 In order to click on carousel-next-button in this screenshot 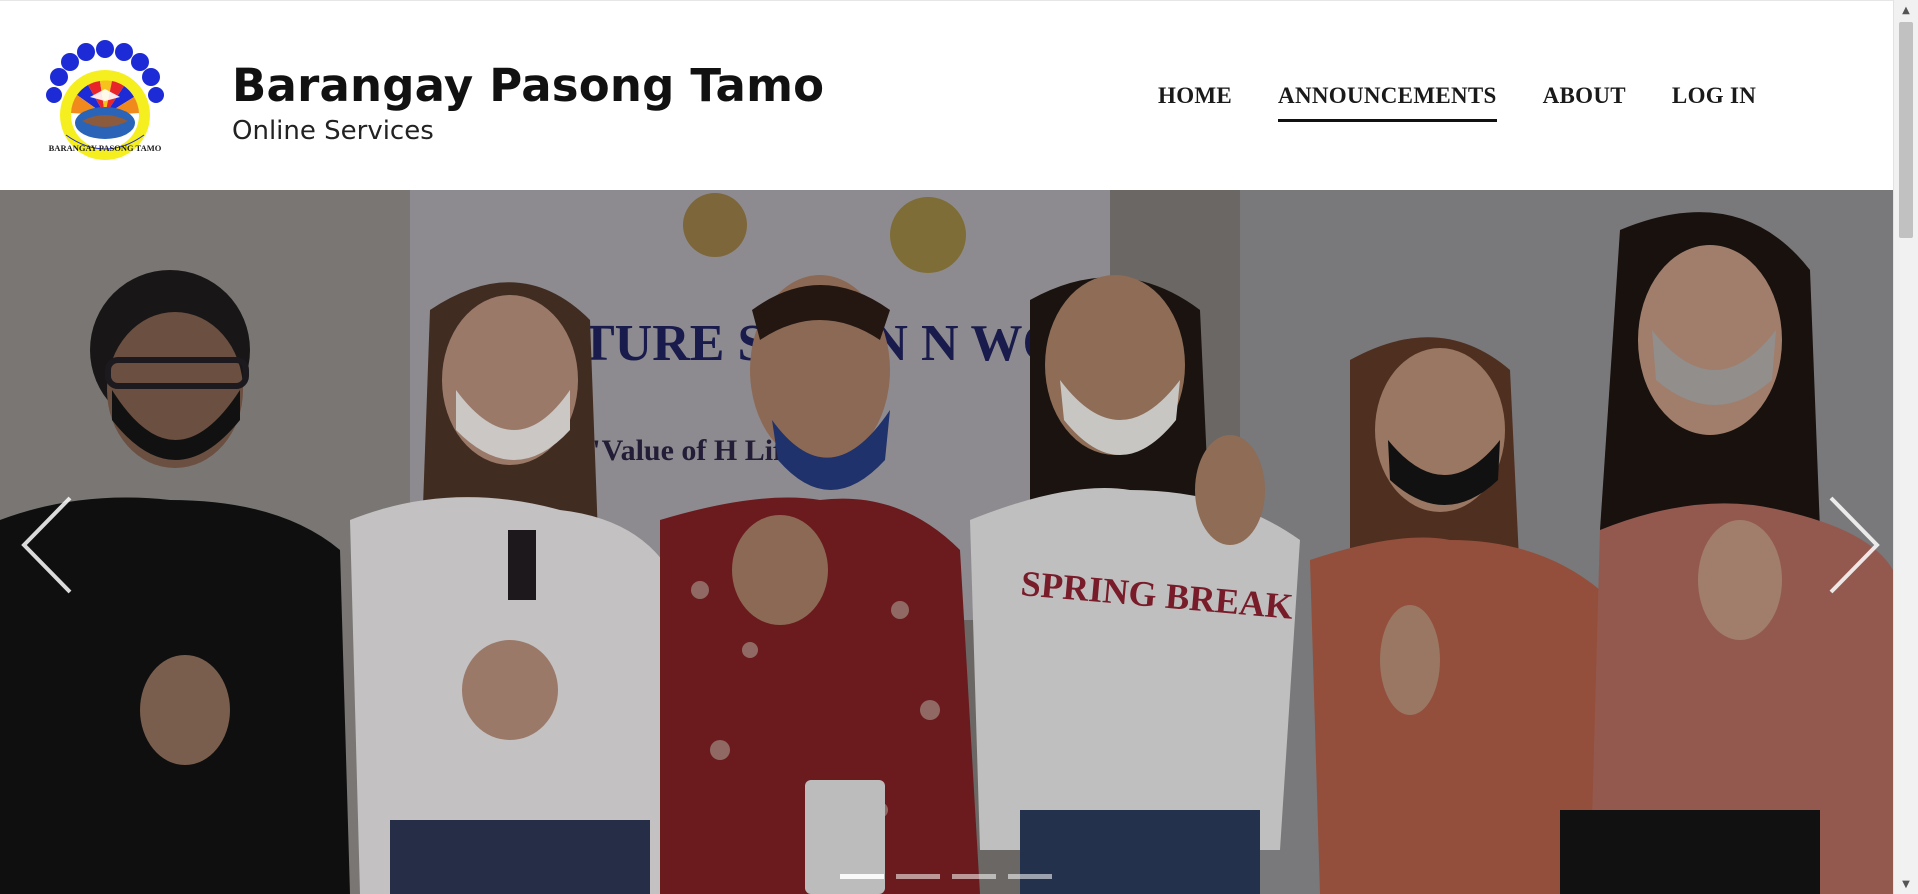, I will do `click(1853, 545)`.